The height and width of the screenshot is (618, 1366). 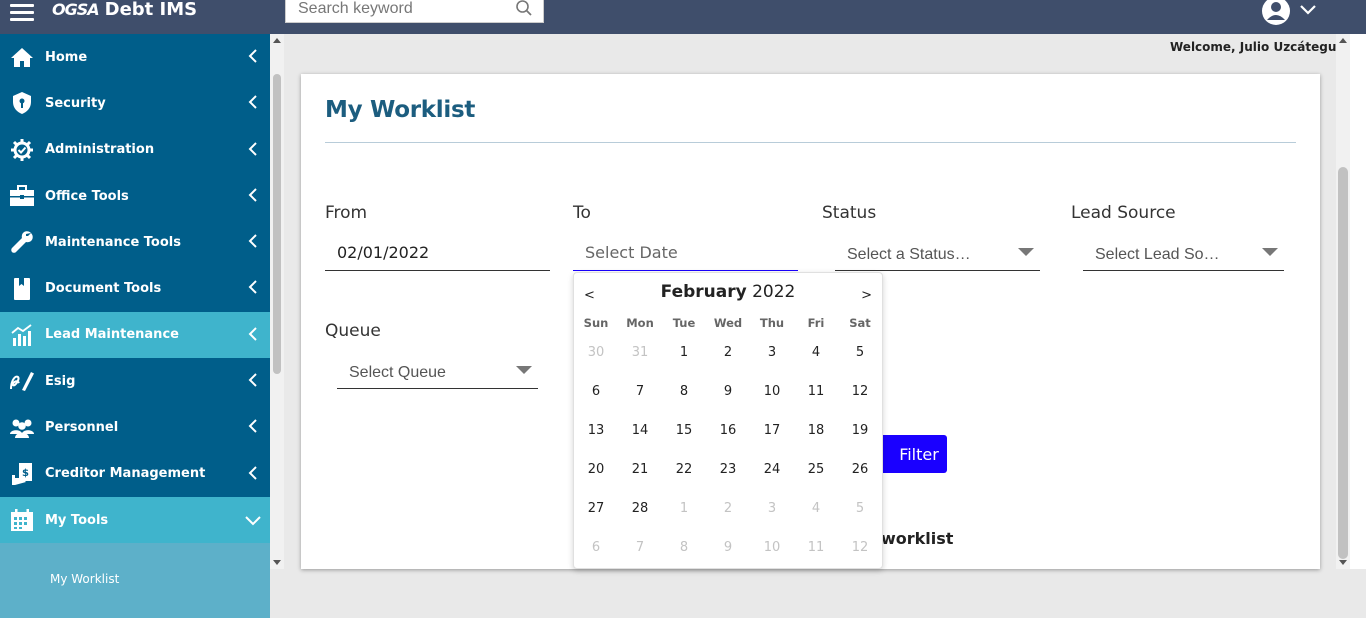 I want to click on briefcase-icon, so click(x=22, y=196).